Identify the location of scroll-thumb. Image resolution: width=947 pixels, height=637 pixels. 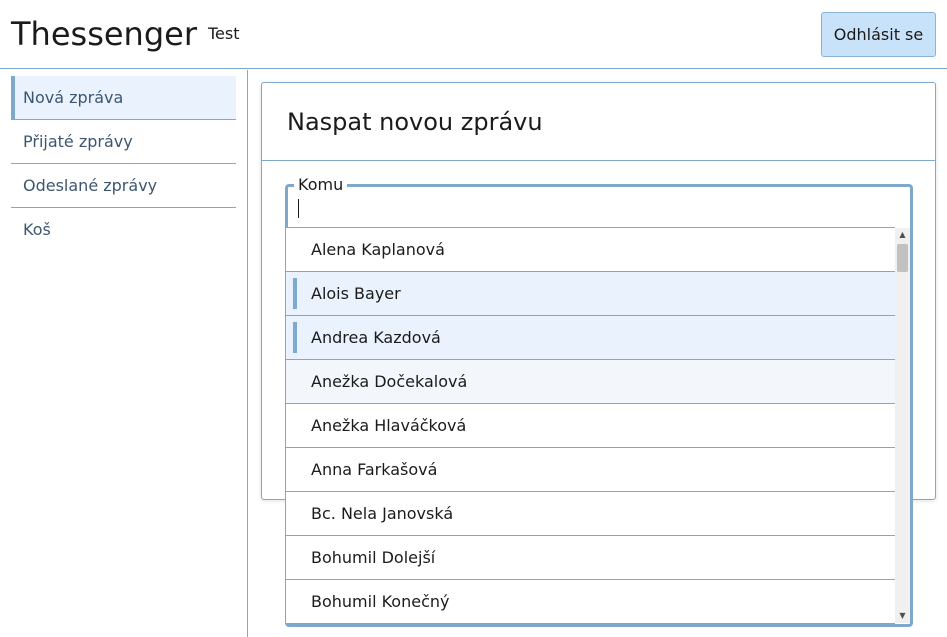
(902, 258).